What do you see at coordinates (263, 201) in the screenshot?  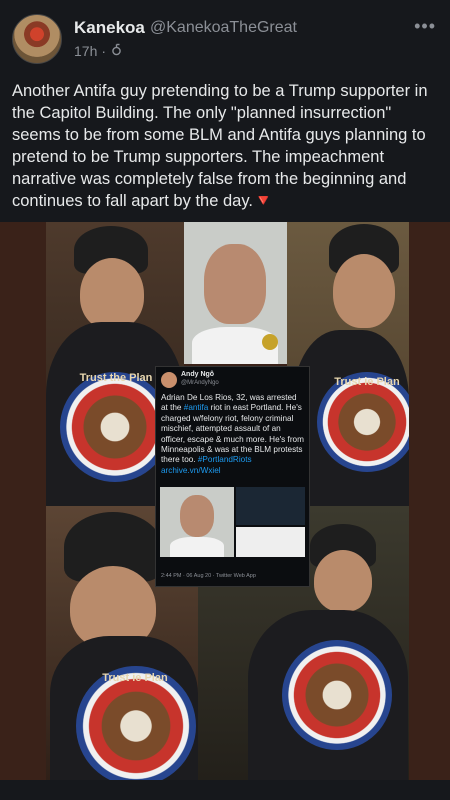 I see `red-triangle-icon: 🔻` at bounding box center [263, 201].